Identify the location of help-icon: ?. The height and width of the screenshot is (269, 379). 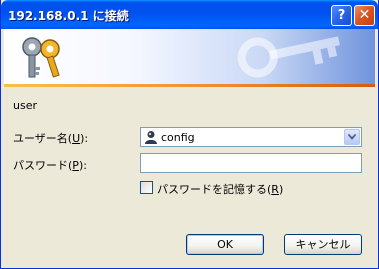
(341, 15).